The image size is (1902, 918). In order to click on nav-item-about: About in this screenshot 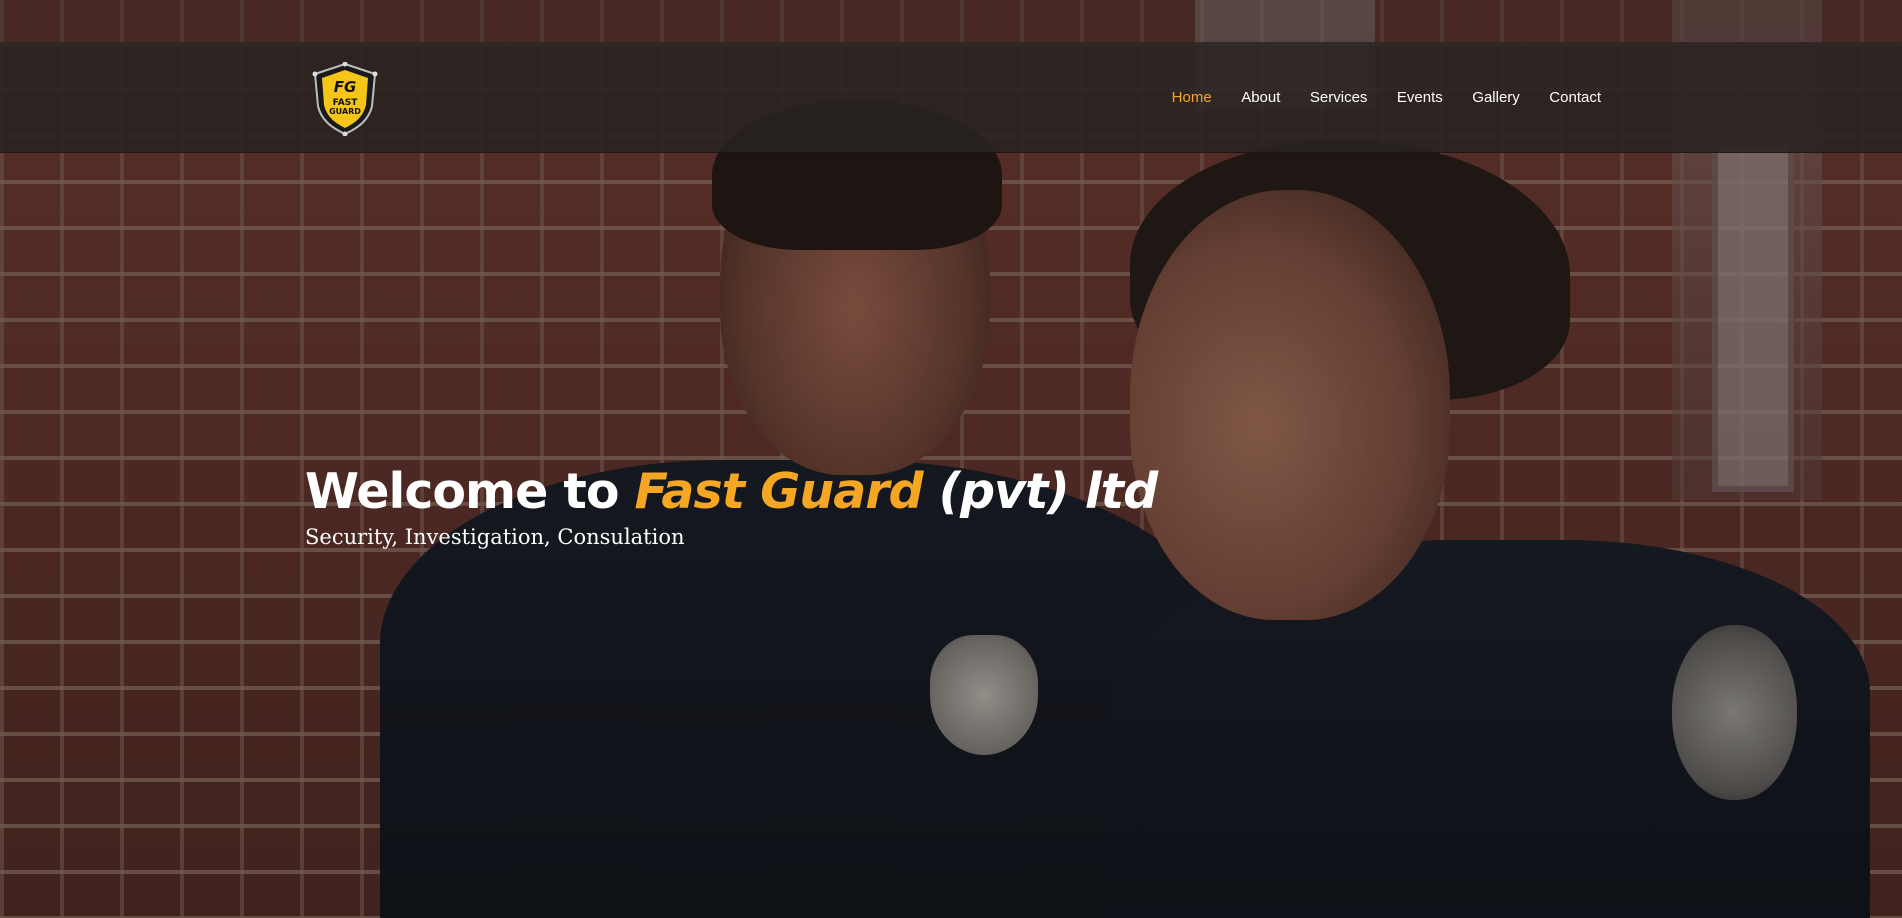, I will do `click(1260, 97)`.